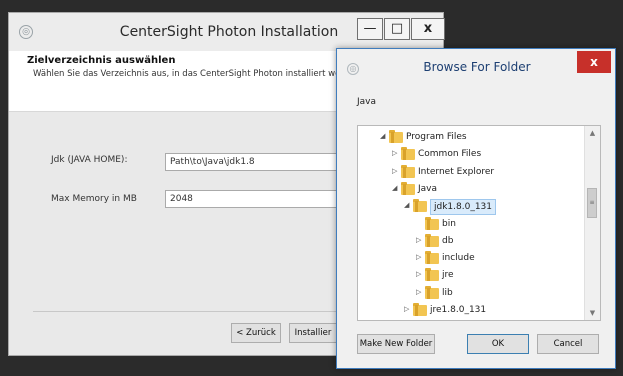 This screenshot has height=376, width=623. What do you see at coordinates (456, 171) in the screenshot?
I see `tree-item-label: Internet Explorer` at bounding box center [456, 171].